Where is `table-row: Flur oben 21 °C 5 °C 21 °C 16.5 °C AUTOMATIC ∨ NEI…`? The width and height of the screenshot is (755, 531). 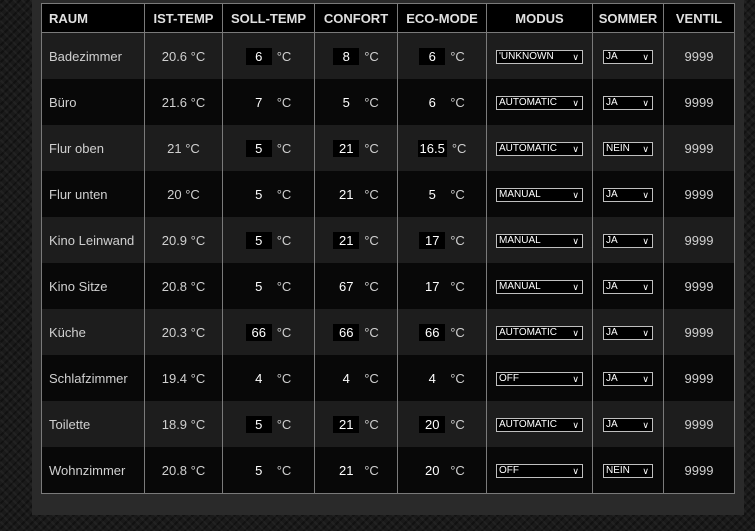 table-row: Flur oben 21 °C 5 °C 21 °C 16.5 °C AUTOMATIC ∨ NEI… is located at coordinates (388, 148).